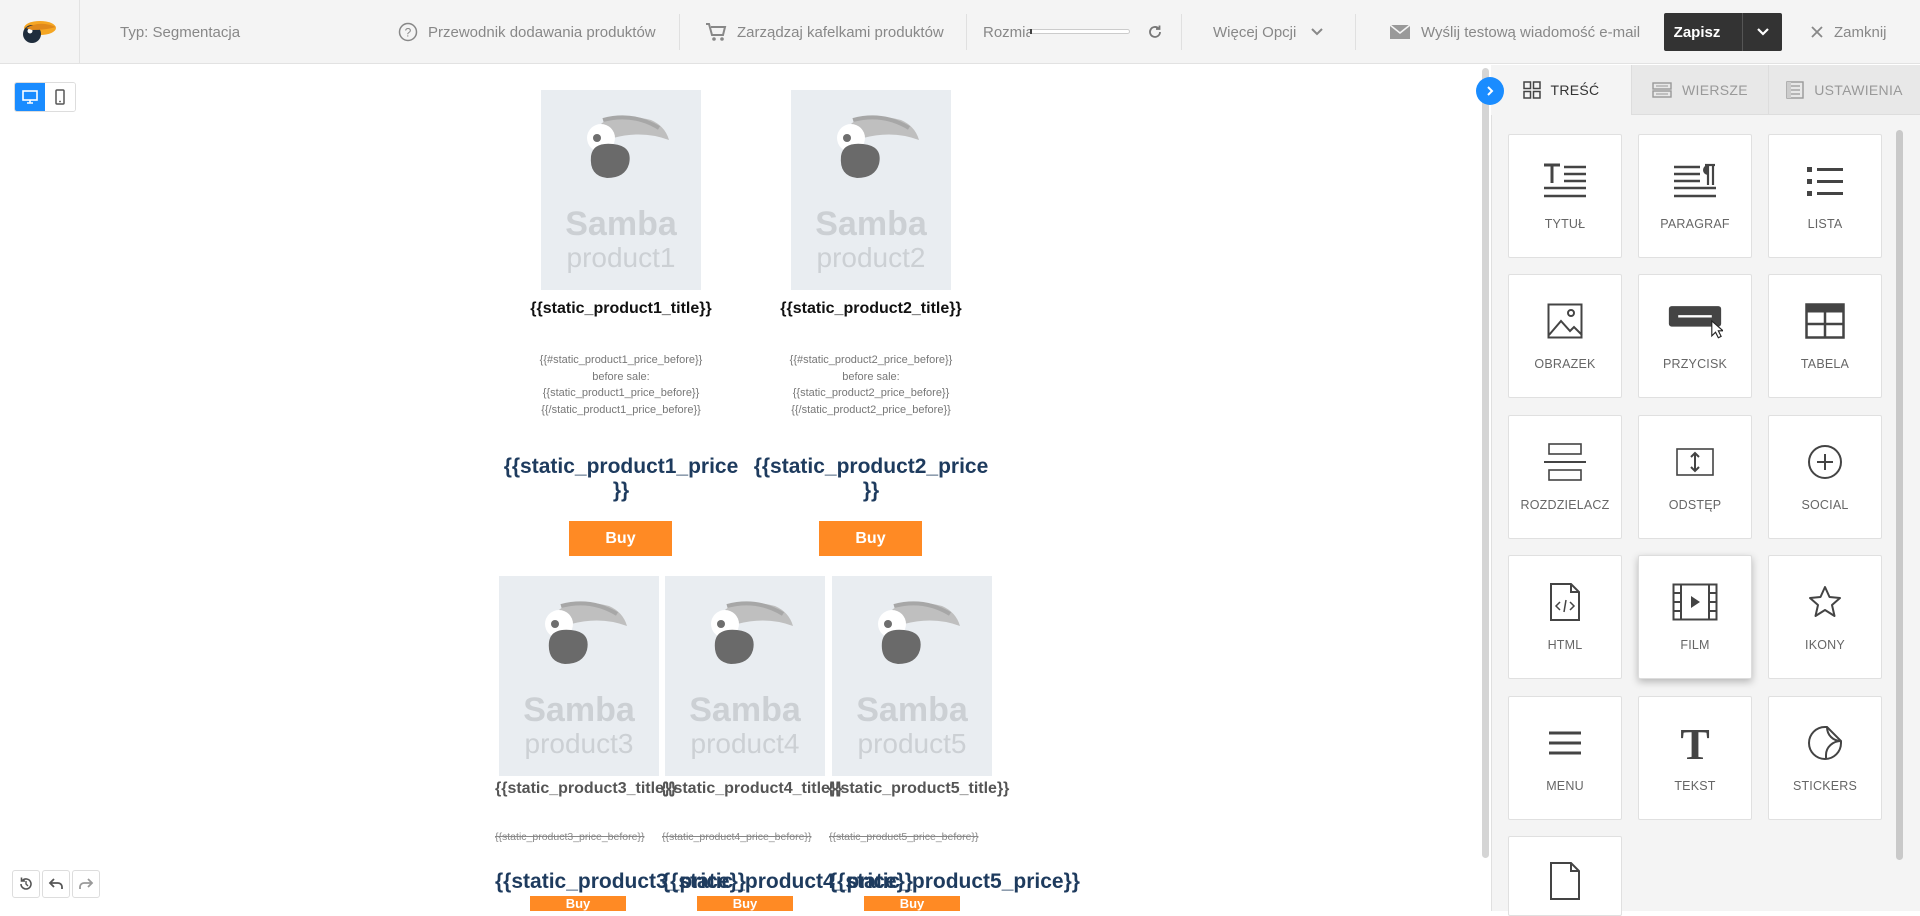  Describe the element at coordinates (903, 837) in the screenshot. I see `product-price-before: {{static_product5_price_before}}` at that location.